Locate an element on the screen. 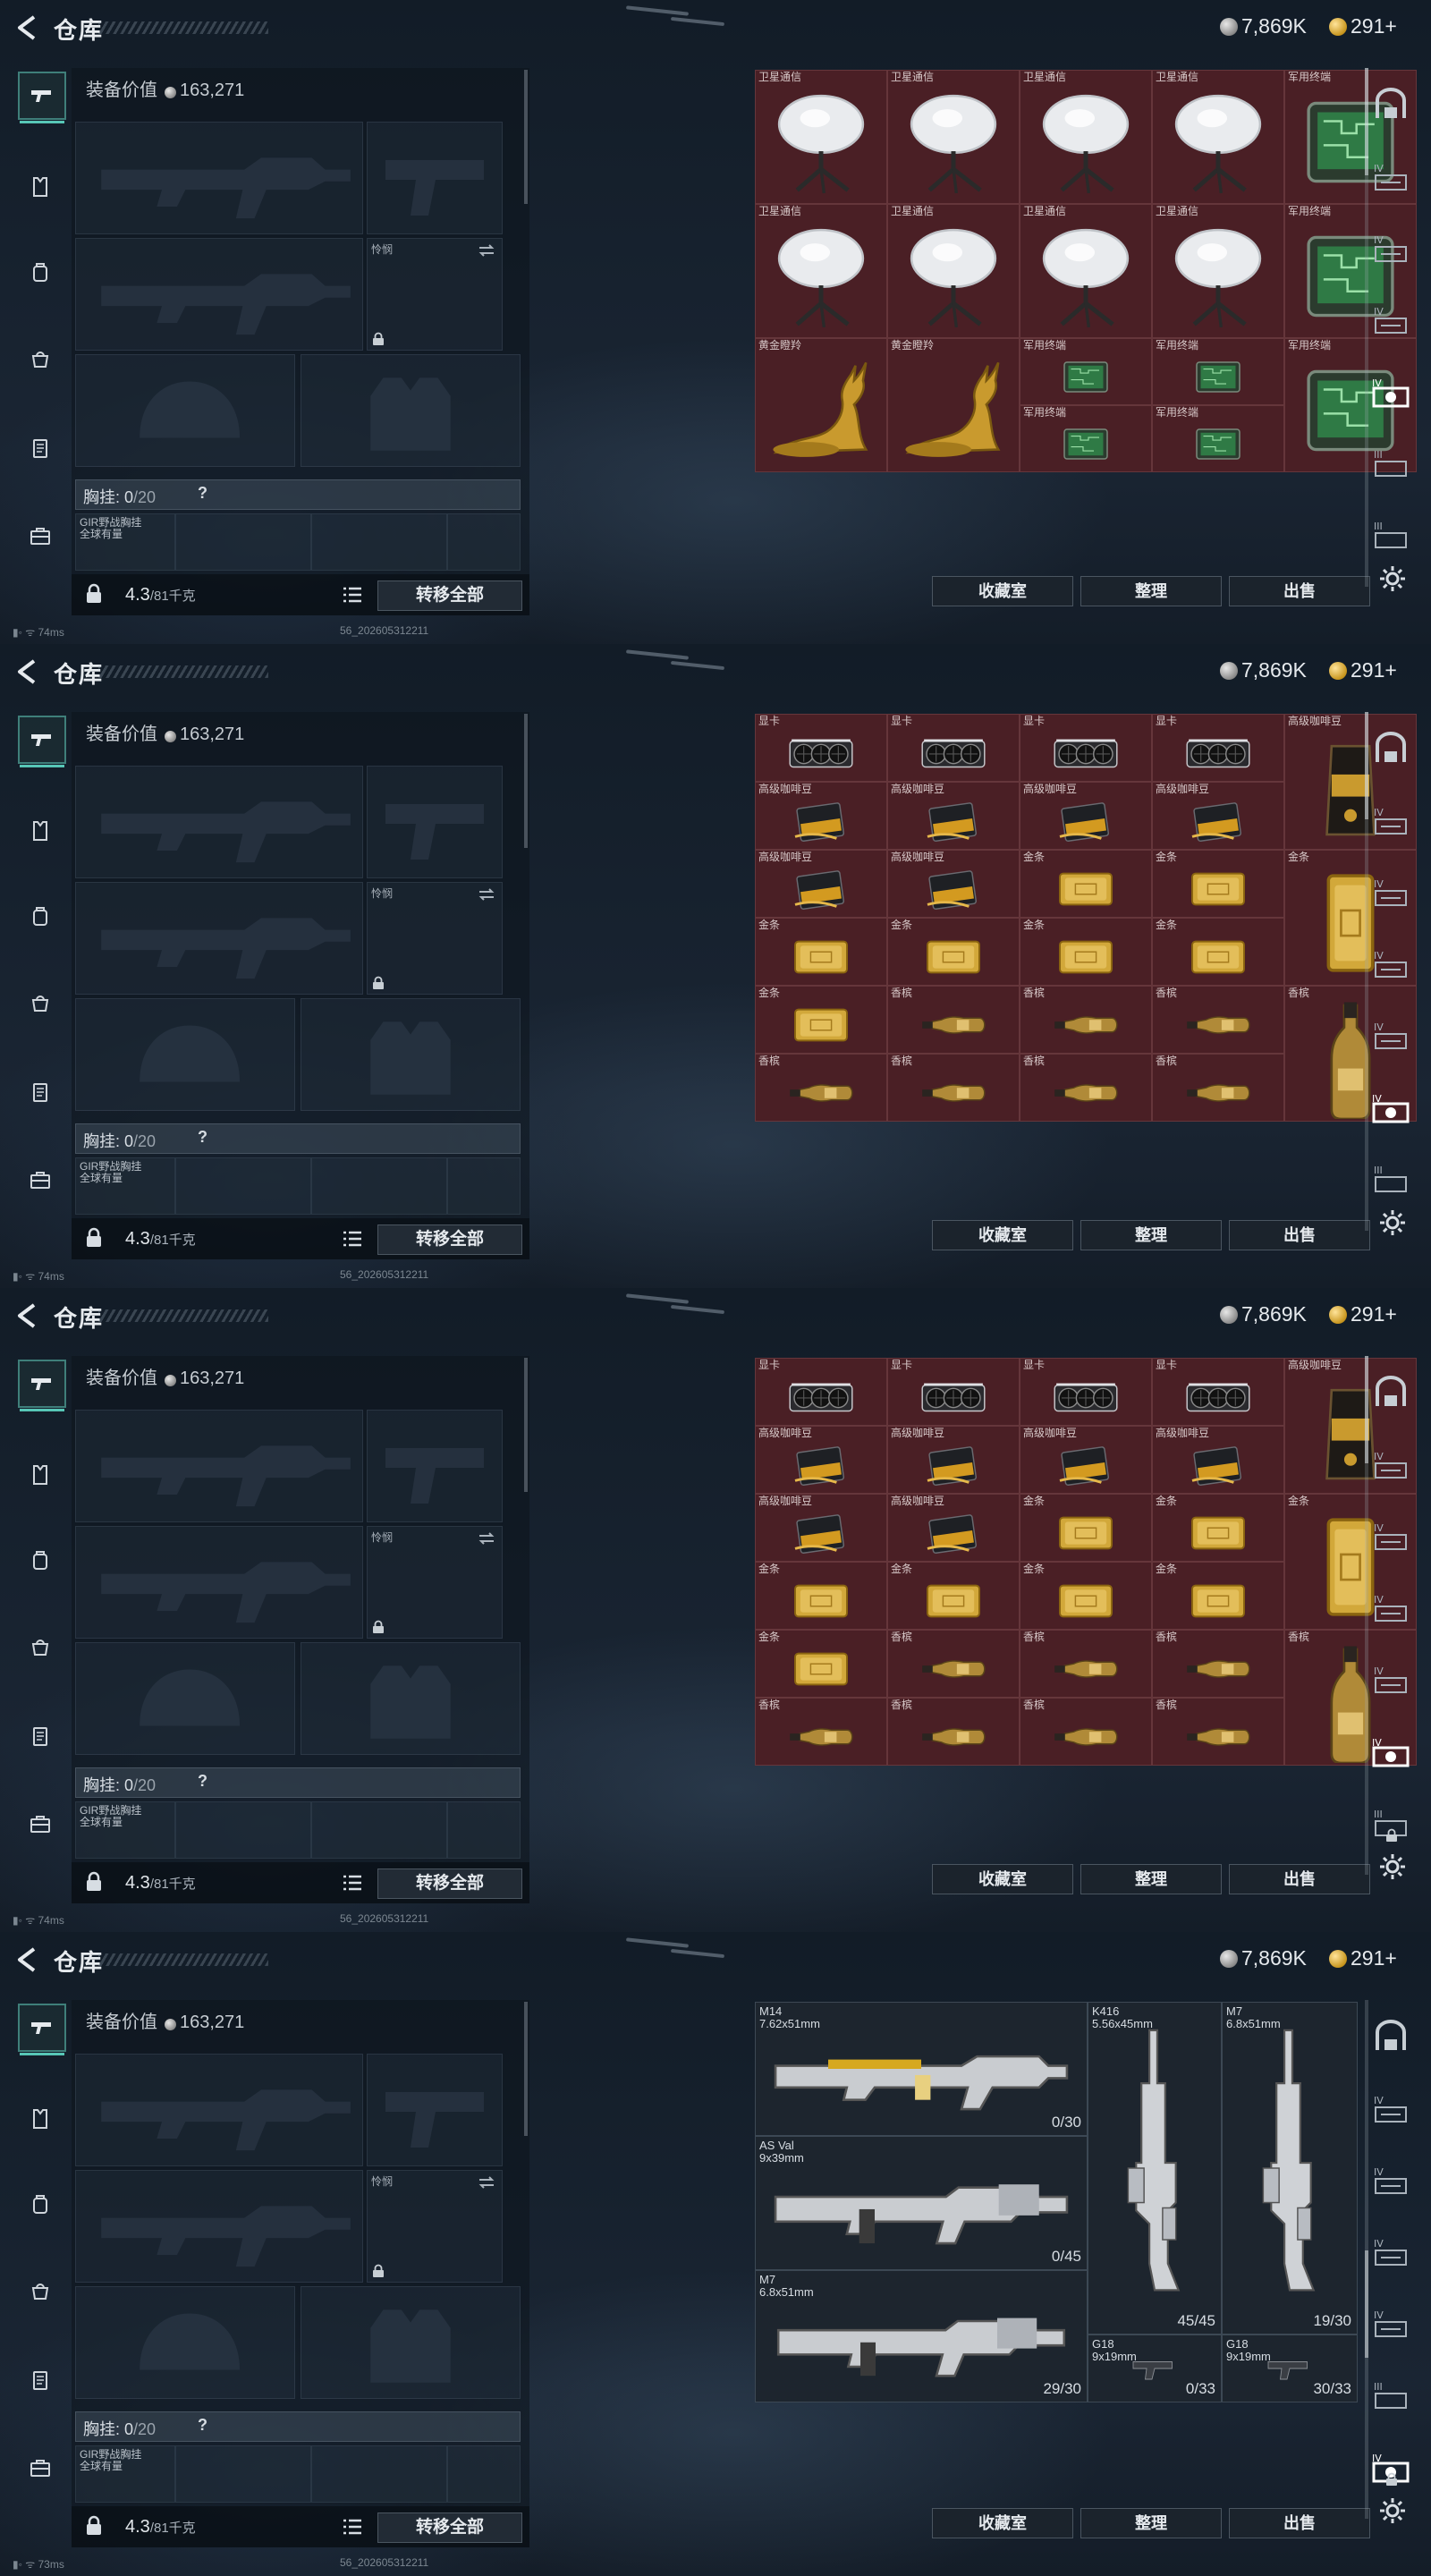 This screenshot has height=2576, width=1431. transfer-all-button: 转移全部 is located at coordinates (450, 1239).